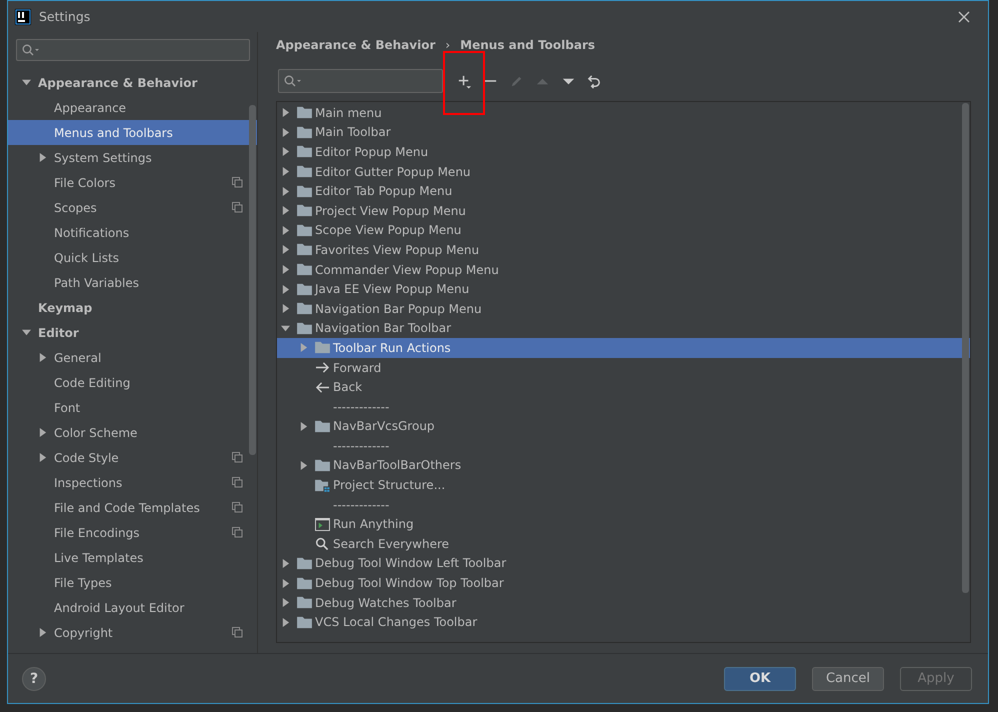  What do you see at coordinates (623, 289) in the screenshot?
I see `tree-item: Java EE View Popup Menu` at bounding box center [623, 289].